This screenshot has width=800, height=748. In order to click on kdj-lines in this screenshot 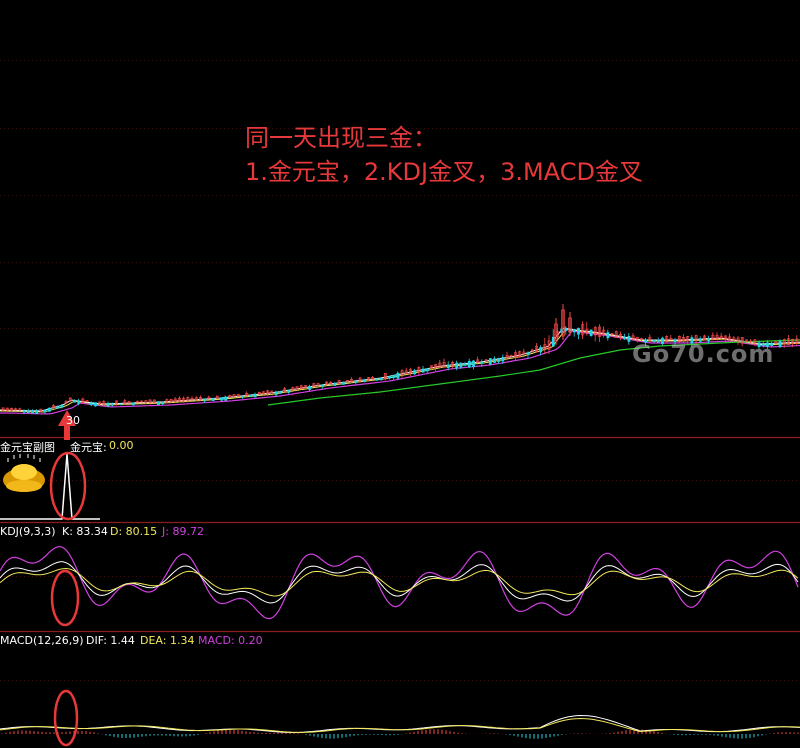, I will do `click(399, 582)`.